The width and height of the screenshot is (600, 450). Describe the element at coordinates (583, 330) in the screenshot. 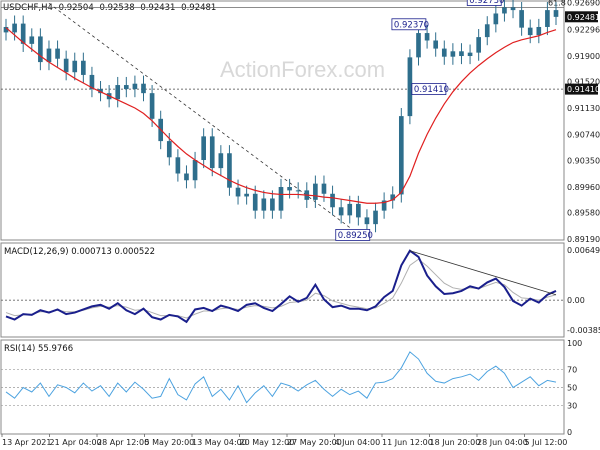

I see `macd-tick-label: -0.003855` at that location.